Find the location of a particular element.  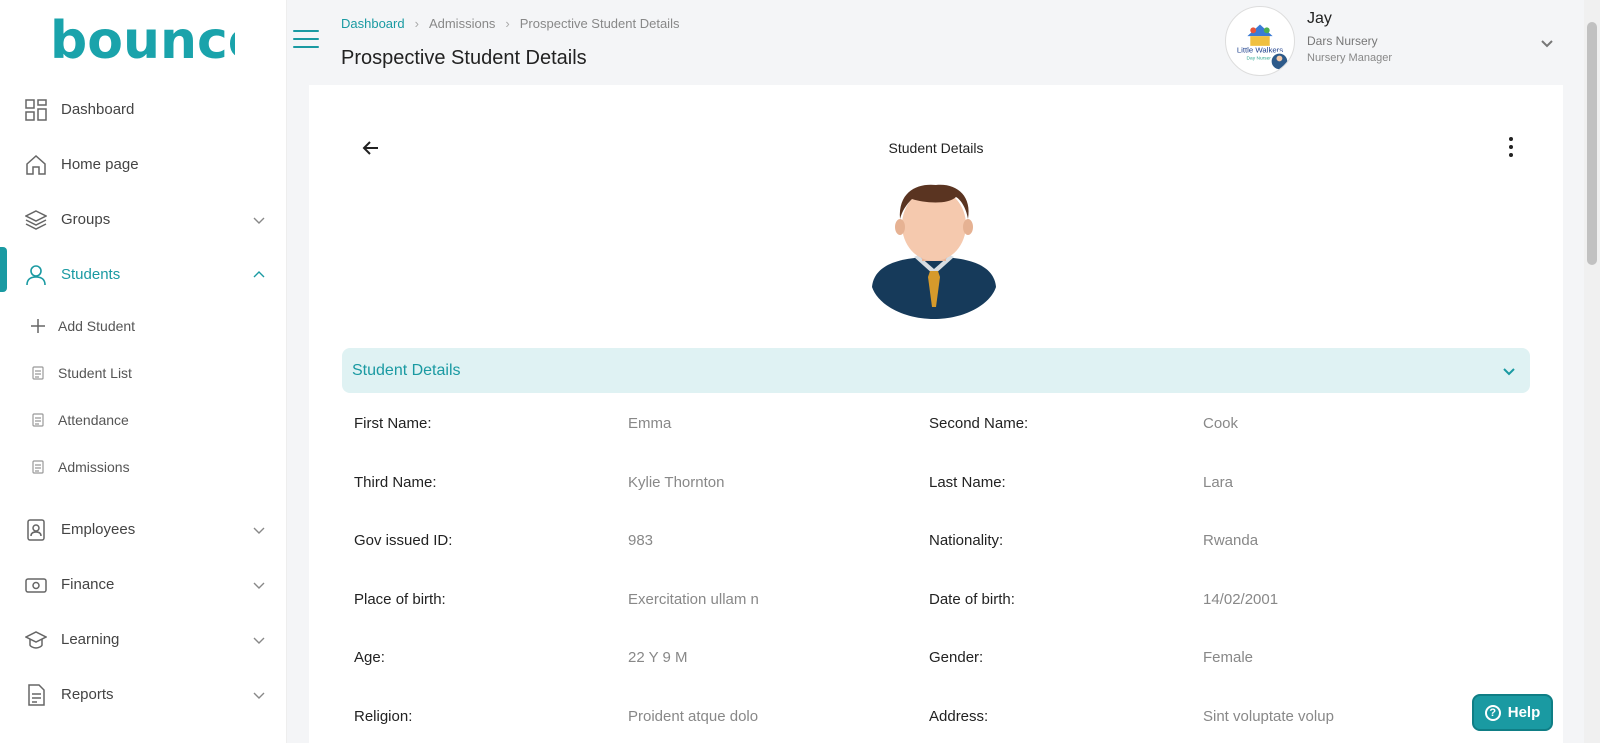

field-value: 22 Y 9 M is located at coordinates (658, 657).